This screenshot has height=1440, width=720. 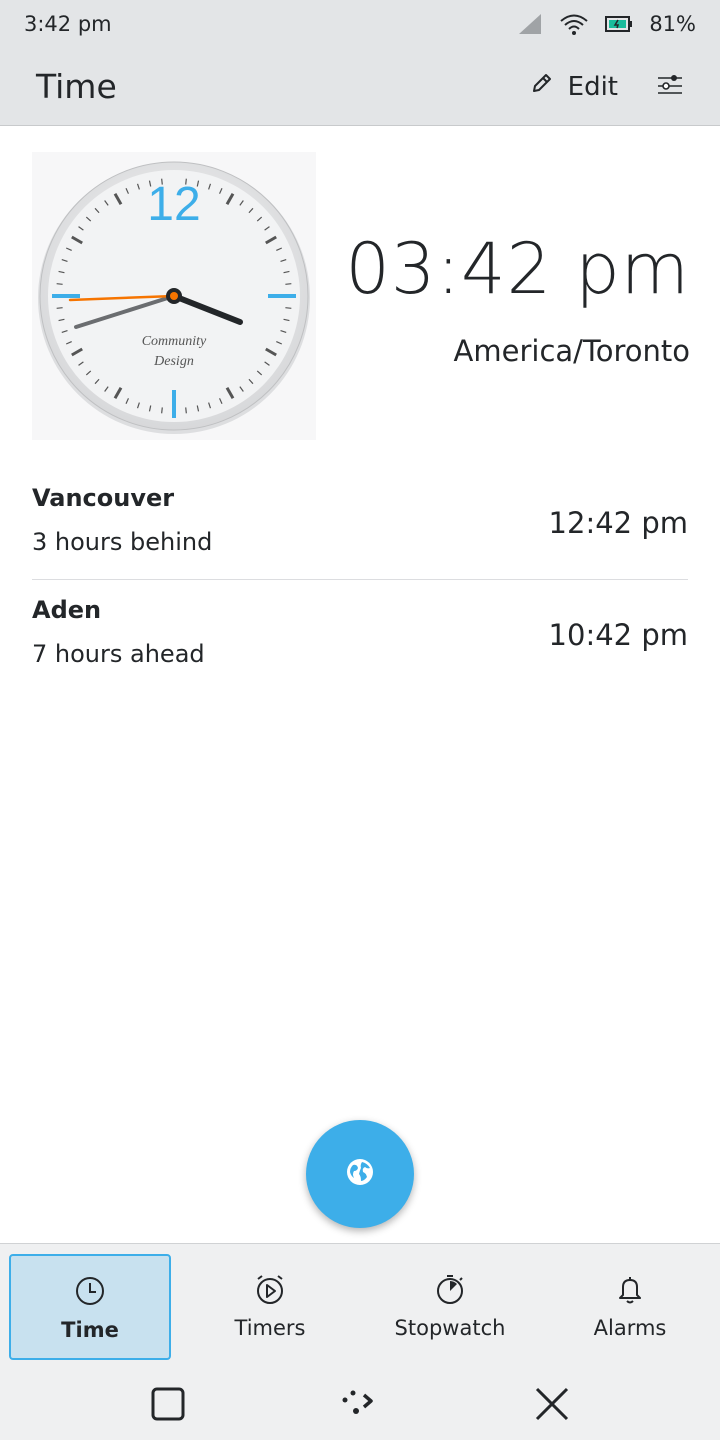 What do you see at coordinates (574, 24) in the screenshot?
I see `wifi-icon` at bounding box center [574, 24].